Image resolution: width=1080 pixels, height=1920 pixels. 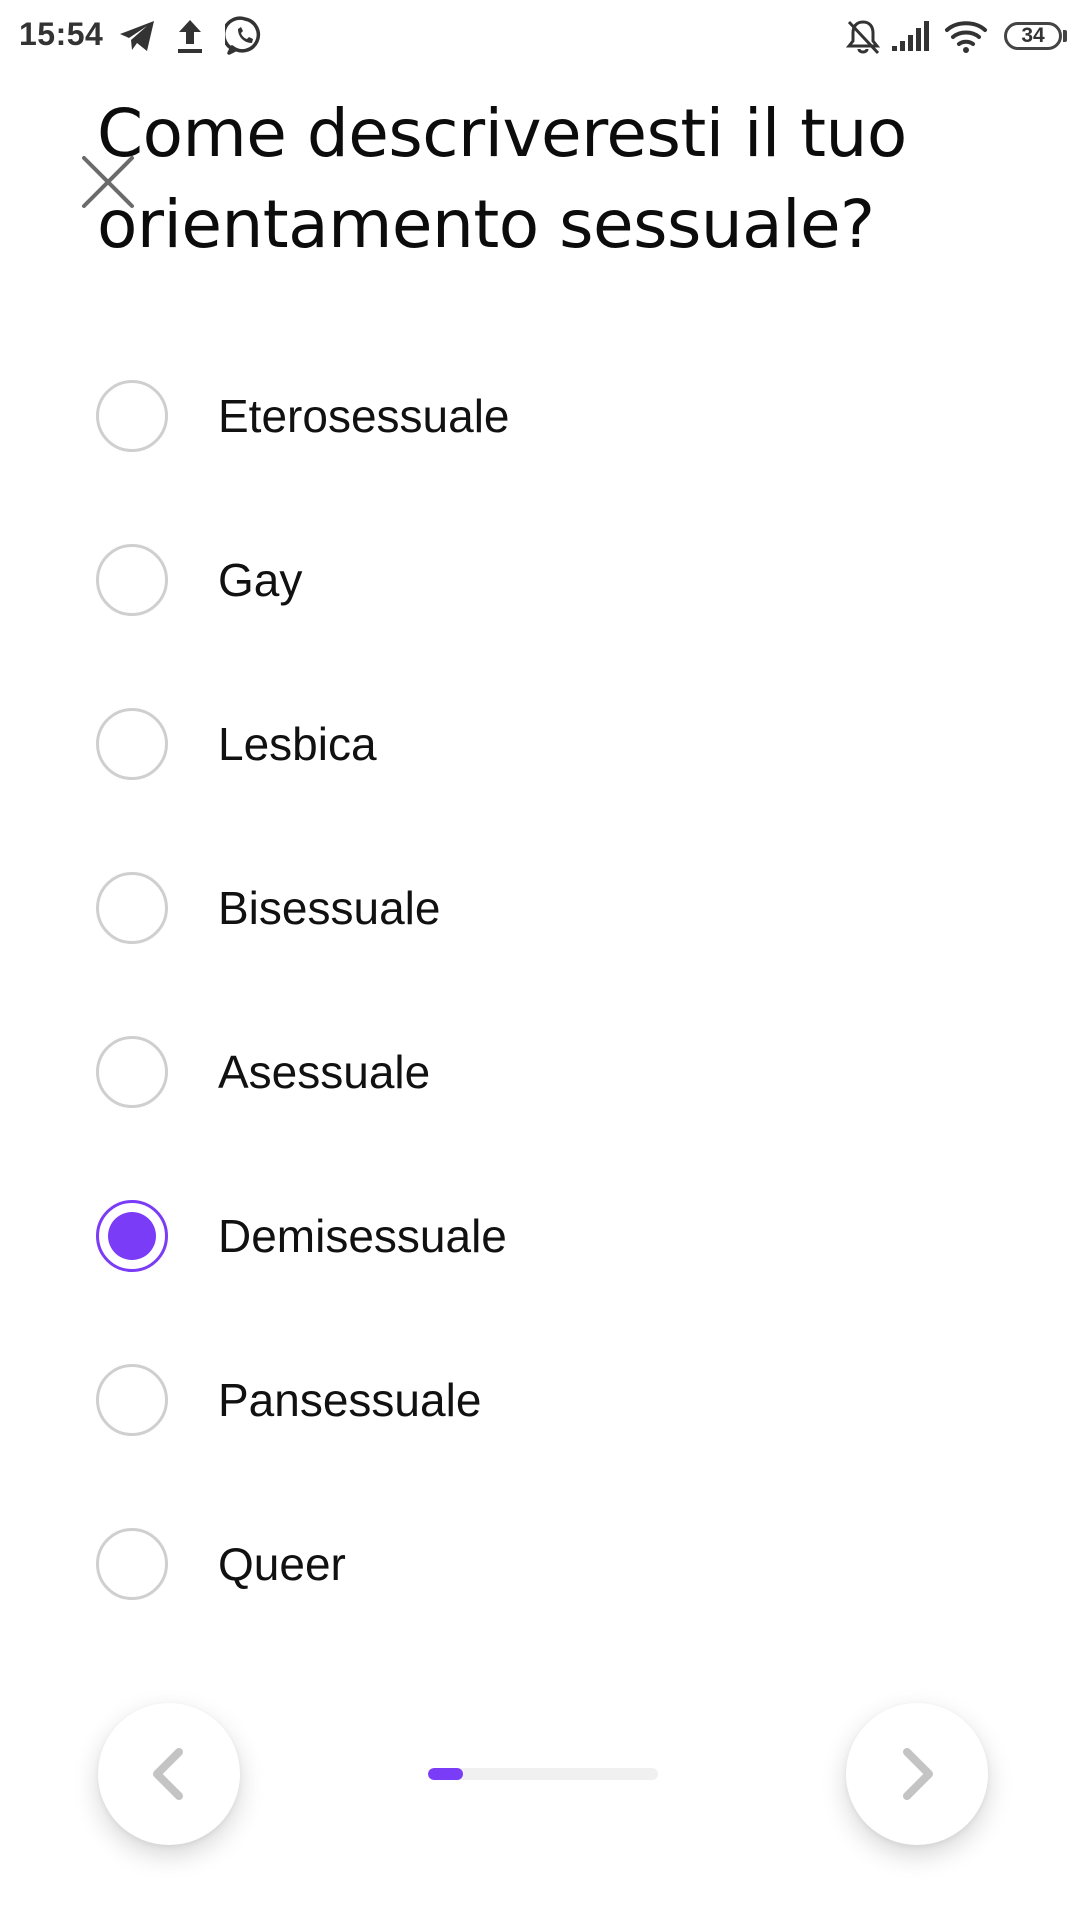 What do you see at coordinates (364, 416) in the screenshot?
I see `option-label: Eterosessuale` at bounding box center [364, 416].